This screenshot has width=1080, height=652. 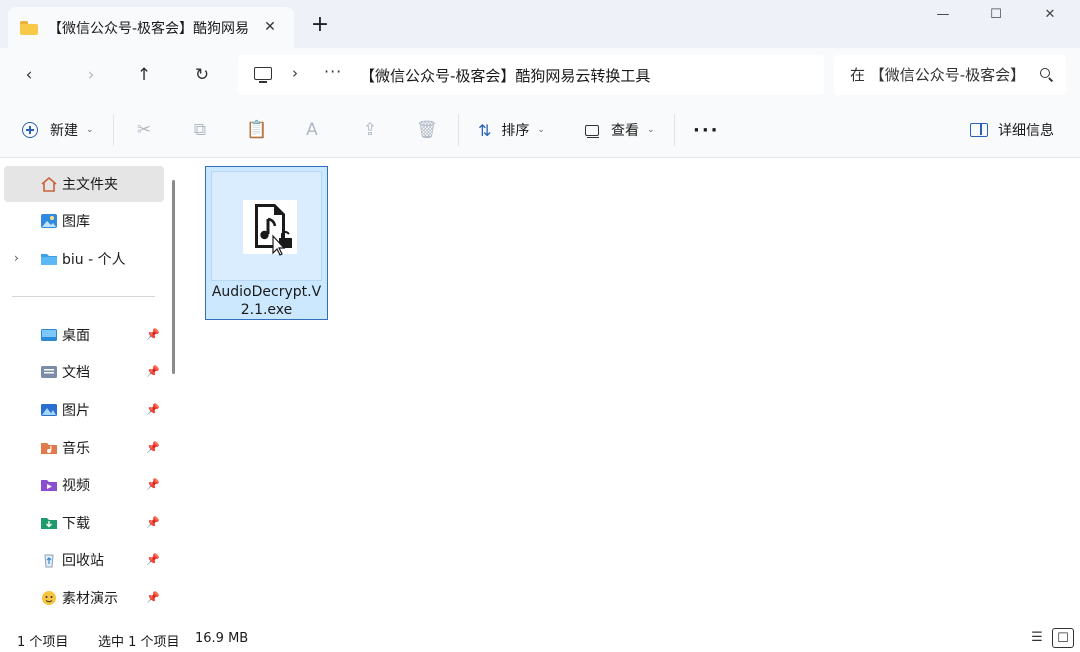 I want to click on breadcrumb-more-button: ···, so click(x=333, y=71).